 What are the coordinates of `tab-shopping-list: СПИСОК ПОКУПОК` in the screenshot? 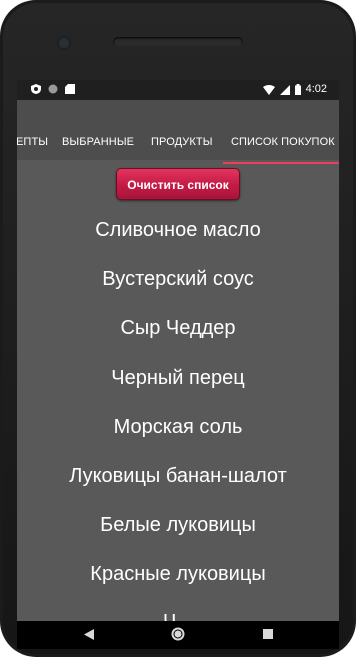 It's located at (281, 150).